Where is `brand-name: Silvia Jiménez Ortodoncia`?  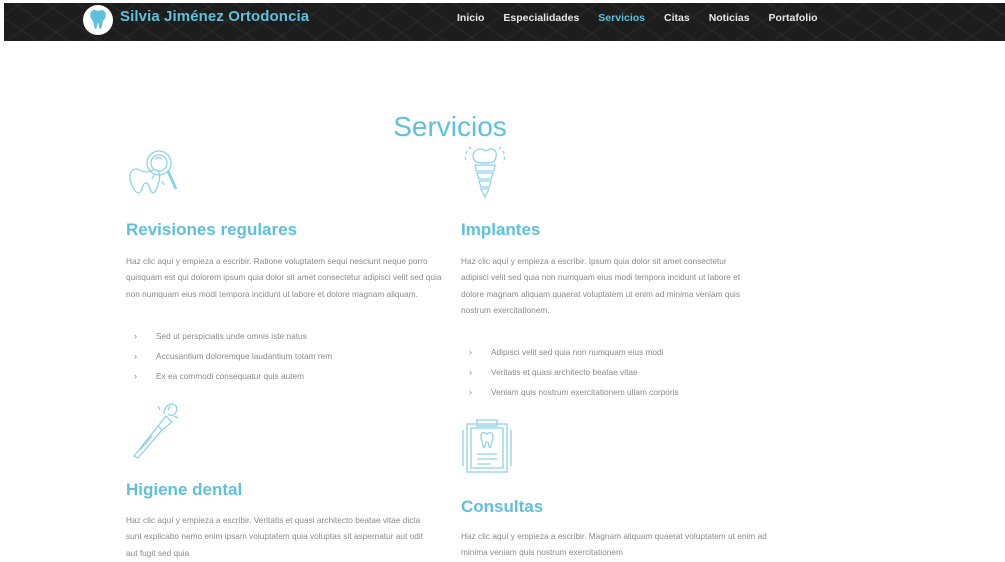 brand-name: Silvia Jiménez Ortodoncia is located at coordinates (214, 16).